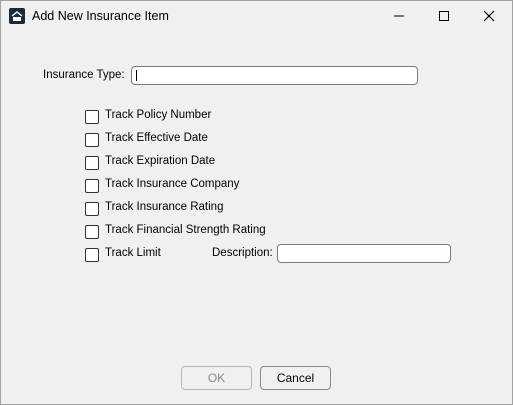  What do you see at coordinates (216, 378) in the screenshot?
I see `ok-button: OK` at bounding box center [216, 378].